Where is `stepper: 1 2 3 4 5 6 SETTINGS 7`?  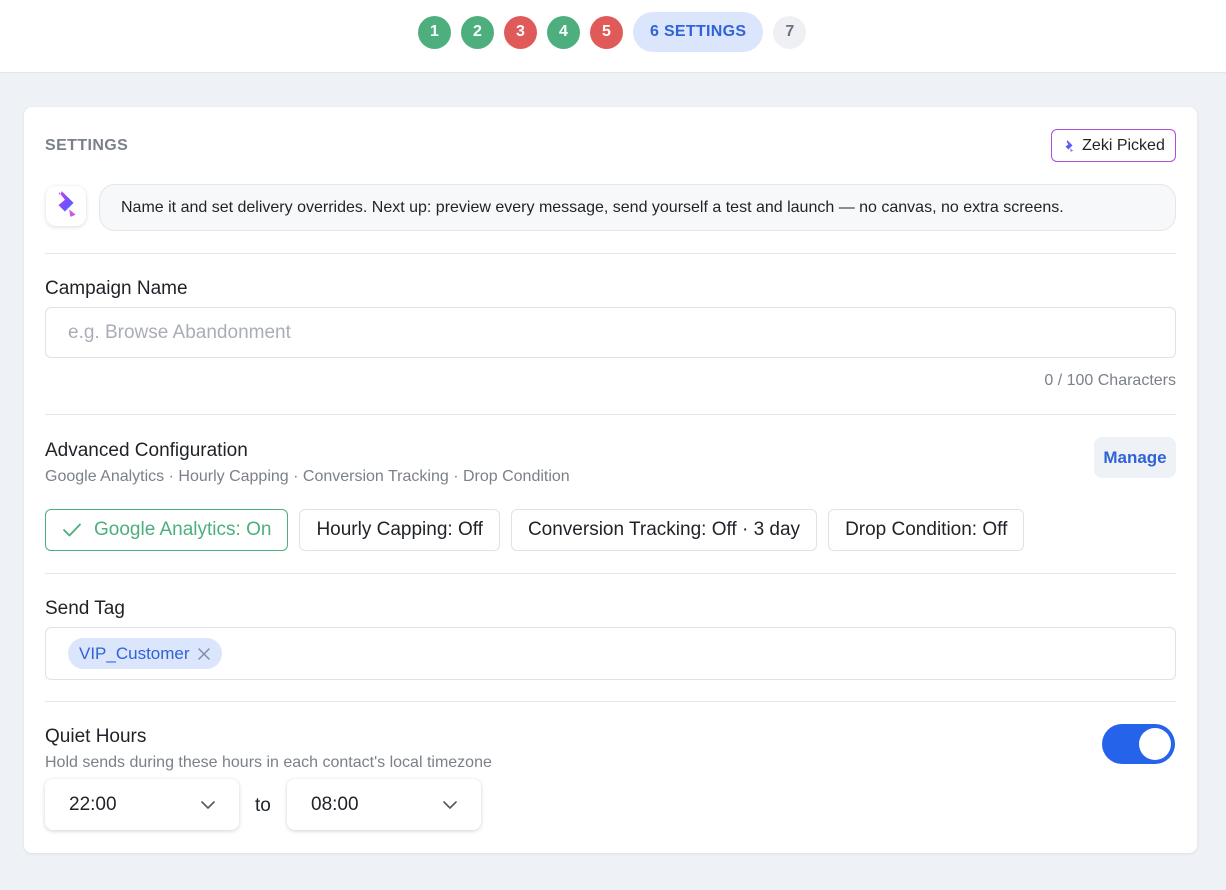 stepper: 1 2 3 4 5 6 SETTINGS 7 is located at coordinates (612, 32).